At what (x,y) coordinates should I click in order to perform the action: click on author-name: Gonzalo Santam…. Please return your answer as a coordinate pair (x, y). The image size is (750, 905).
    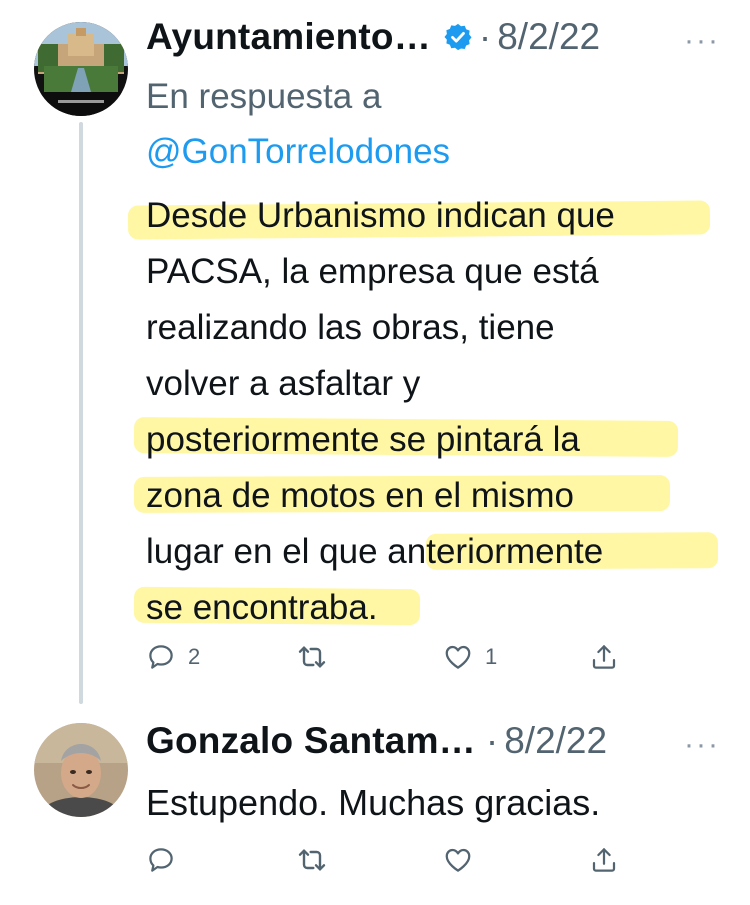
    Looking at the image, I should click on (311, 741).